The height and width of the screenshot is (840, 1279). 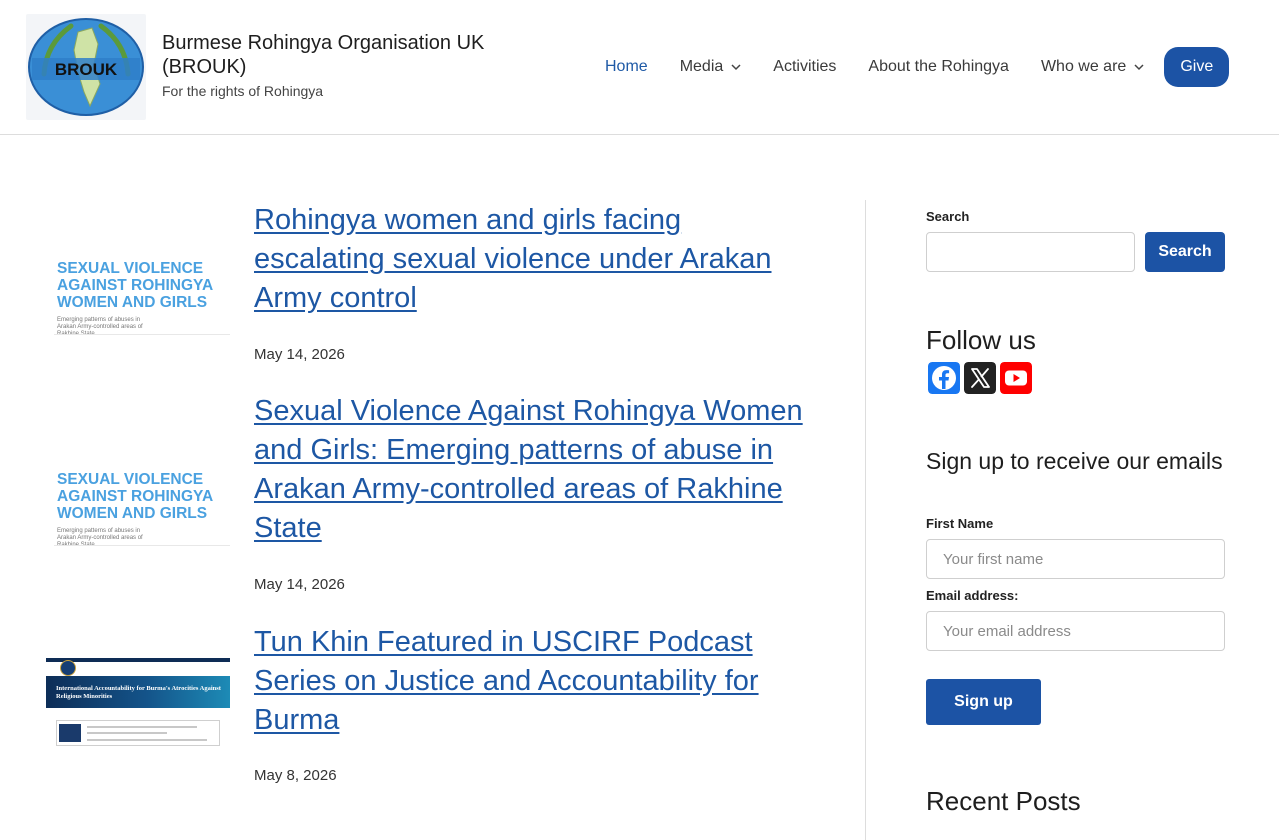 I want to click on facebook-icon, so click(x=944, y=378).